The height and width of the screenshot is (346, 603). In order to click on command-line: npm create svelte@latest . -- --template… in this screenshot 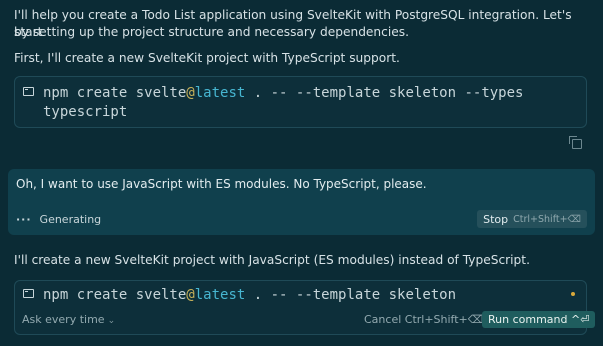, I will do `click(239, 295)`.